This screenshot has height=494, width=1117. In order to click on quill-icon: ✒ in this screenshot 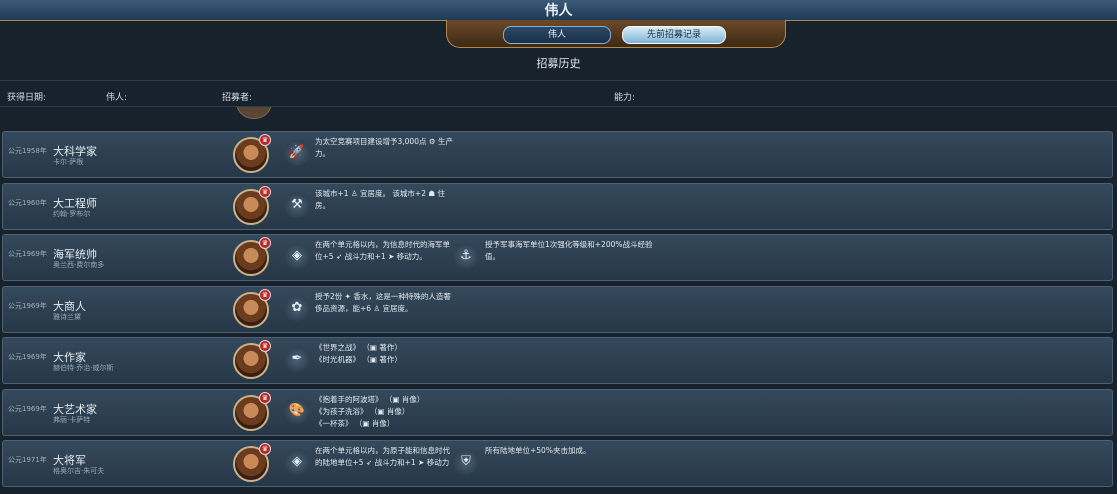, I will do `click(297, 359)`.